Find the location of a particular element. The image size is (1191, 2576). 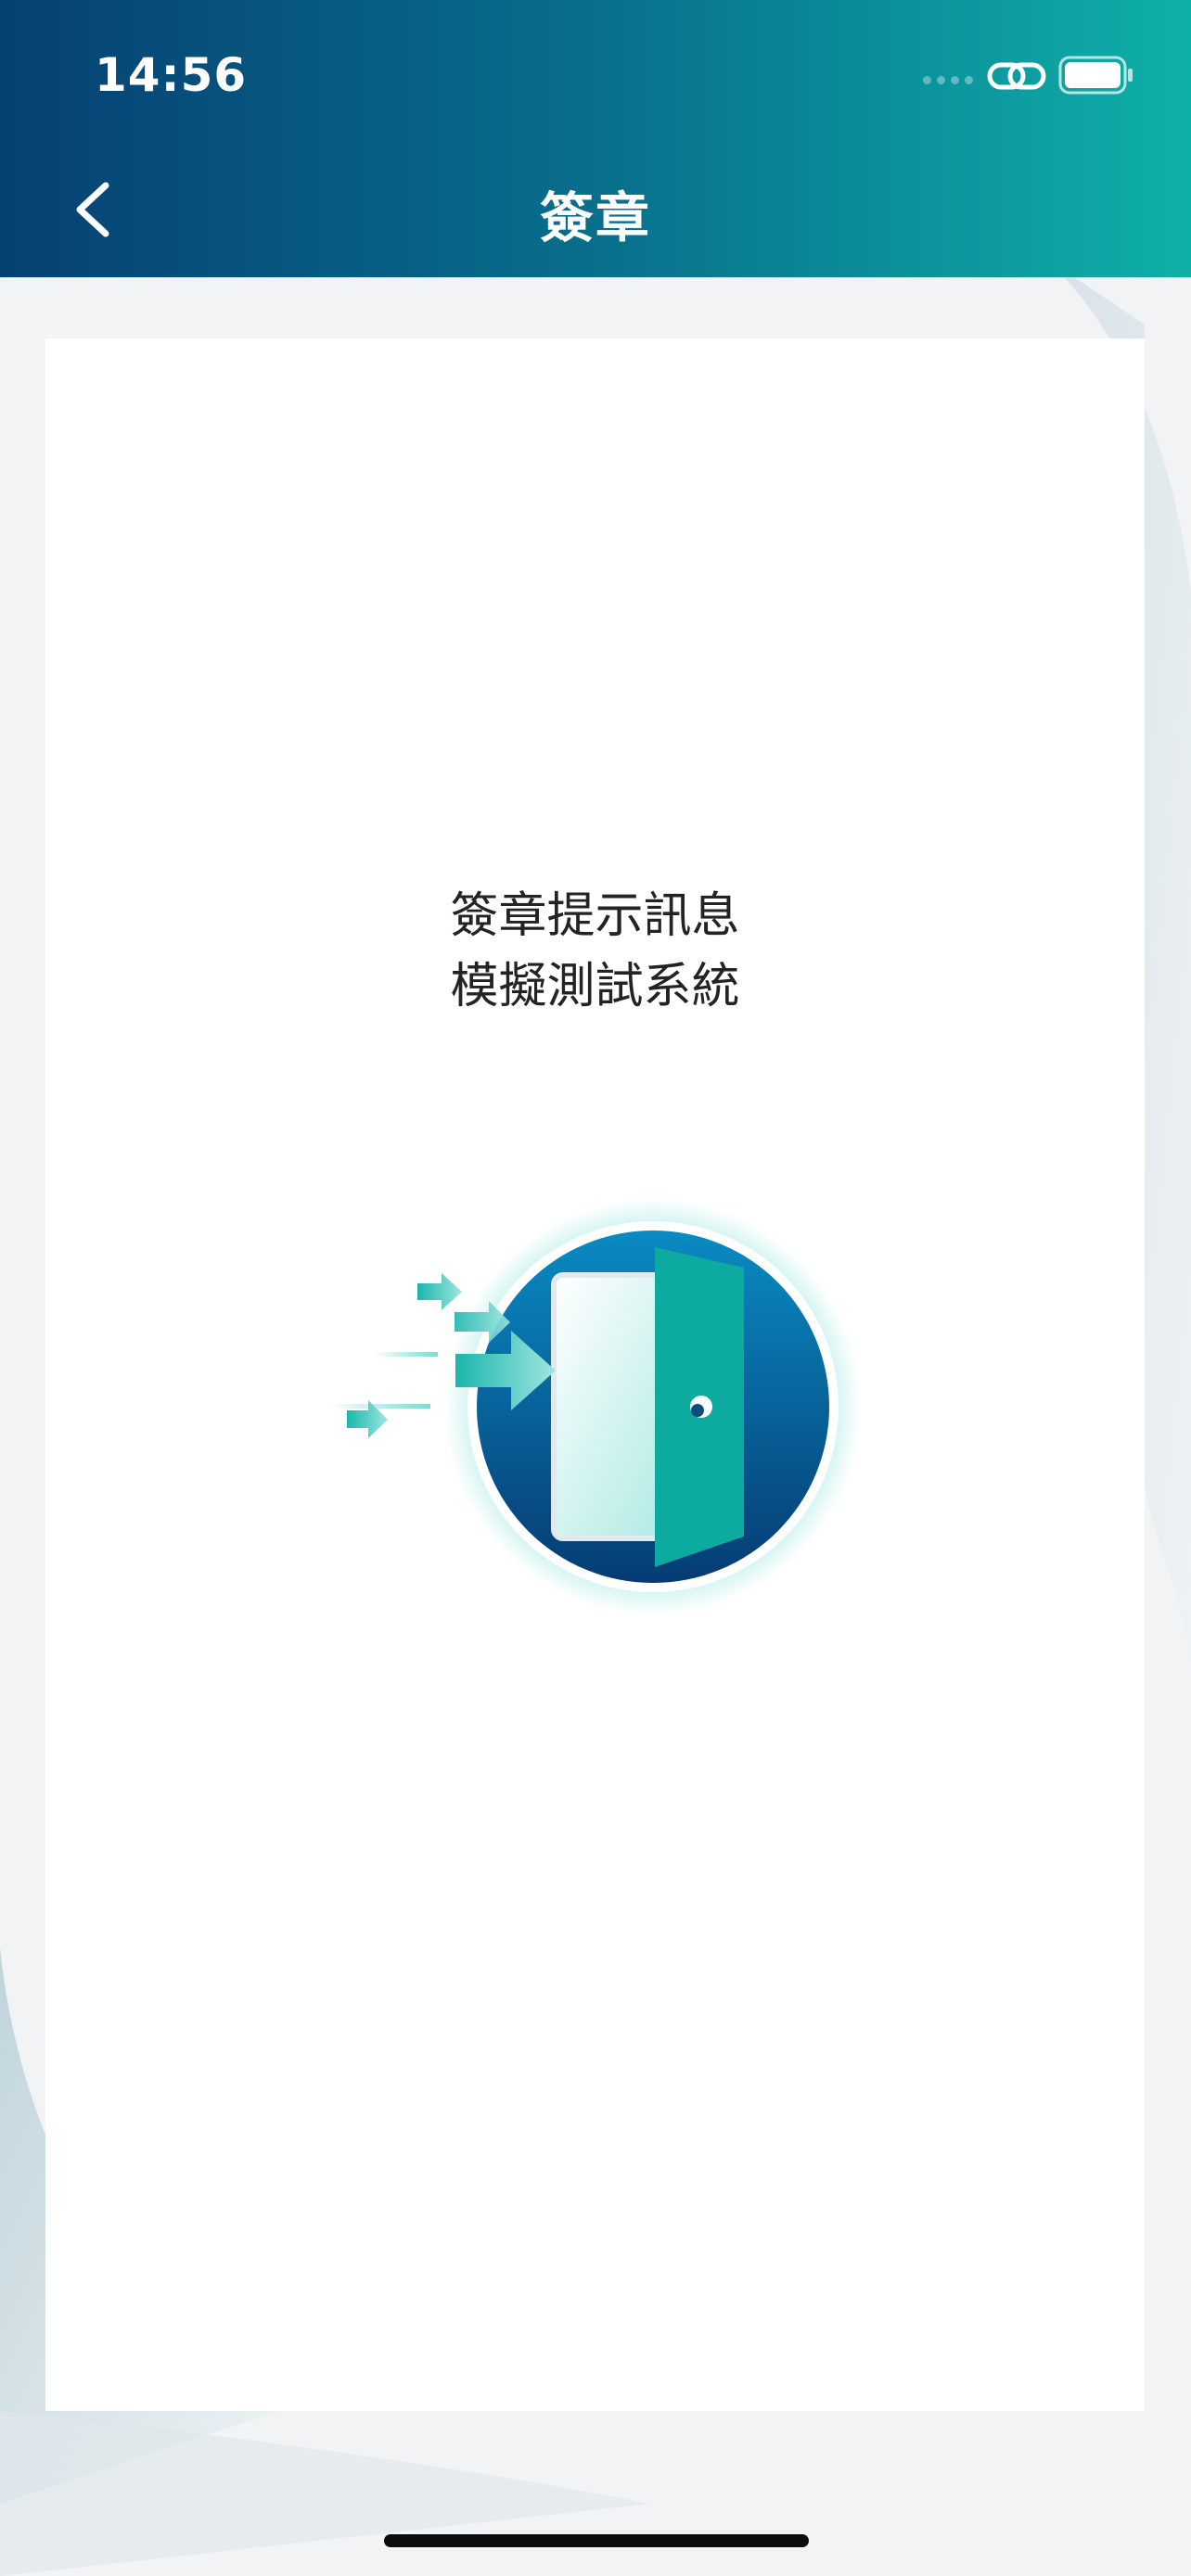

prompt-message: 簽章提示訊息 模擬測試系統 is located at coordinates (595, 951).